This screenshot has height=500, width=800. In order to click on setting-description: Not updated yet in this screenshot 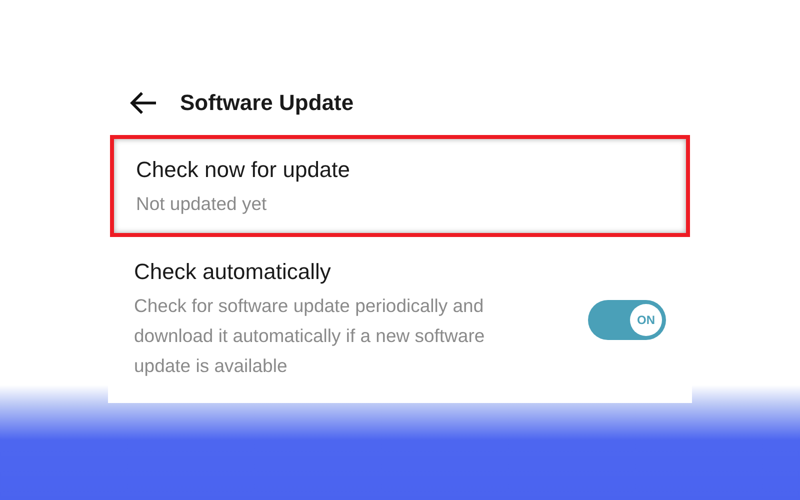, I will do `click(202, 204)`.